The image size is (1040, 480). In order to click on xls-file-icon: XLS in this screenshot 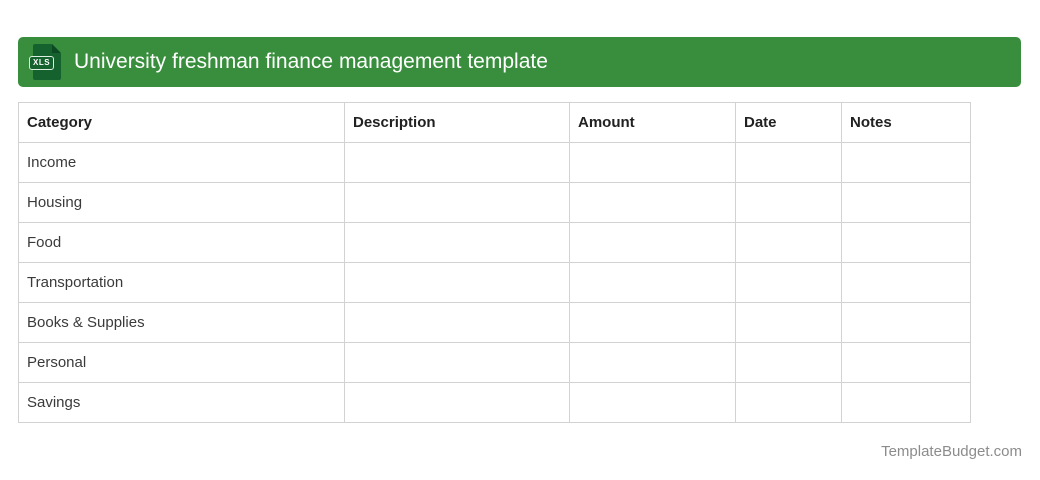, I will do `click(45, 62)`.